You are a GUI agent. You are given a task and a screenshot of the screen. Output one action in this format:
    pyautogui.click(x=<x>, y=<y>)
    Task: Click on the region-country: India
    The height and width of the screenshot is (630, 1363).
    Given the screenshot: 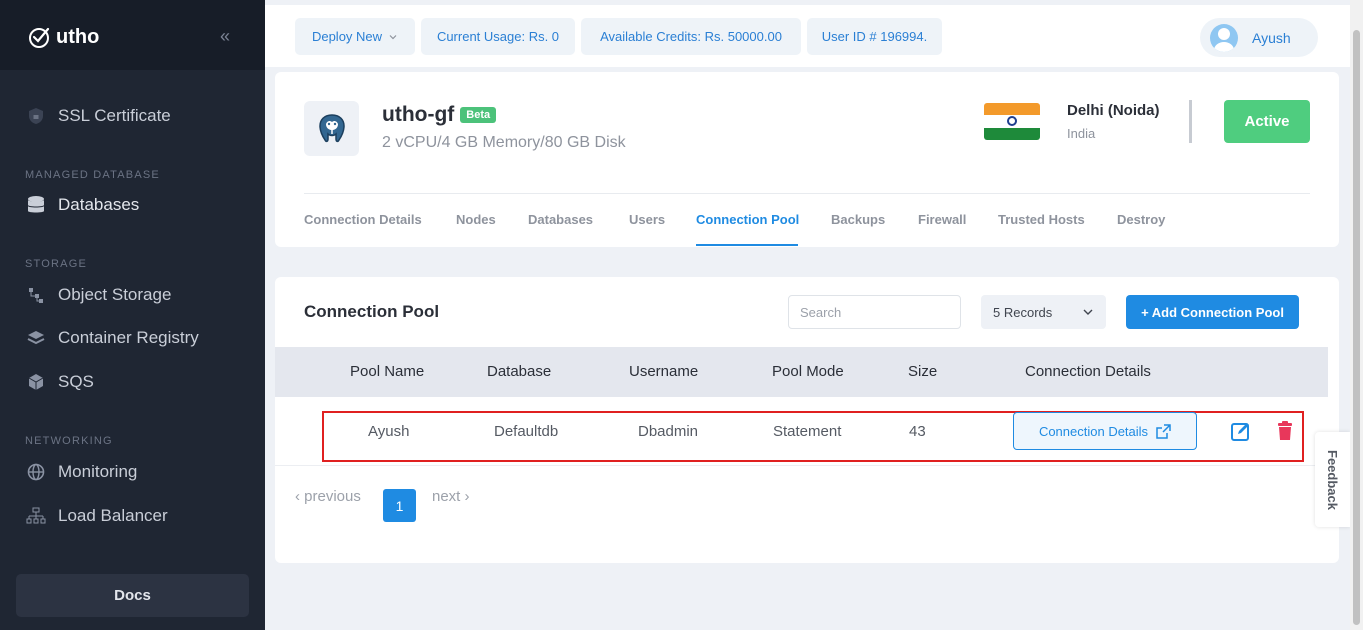 What is the action you would take?
    pyautogui.click(x=1081, y=133)
    